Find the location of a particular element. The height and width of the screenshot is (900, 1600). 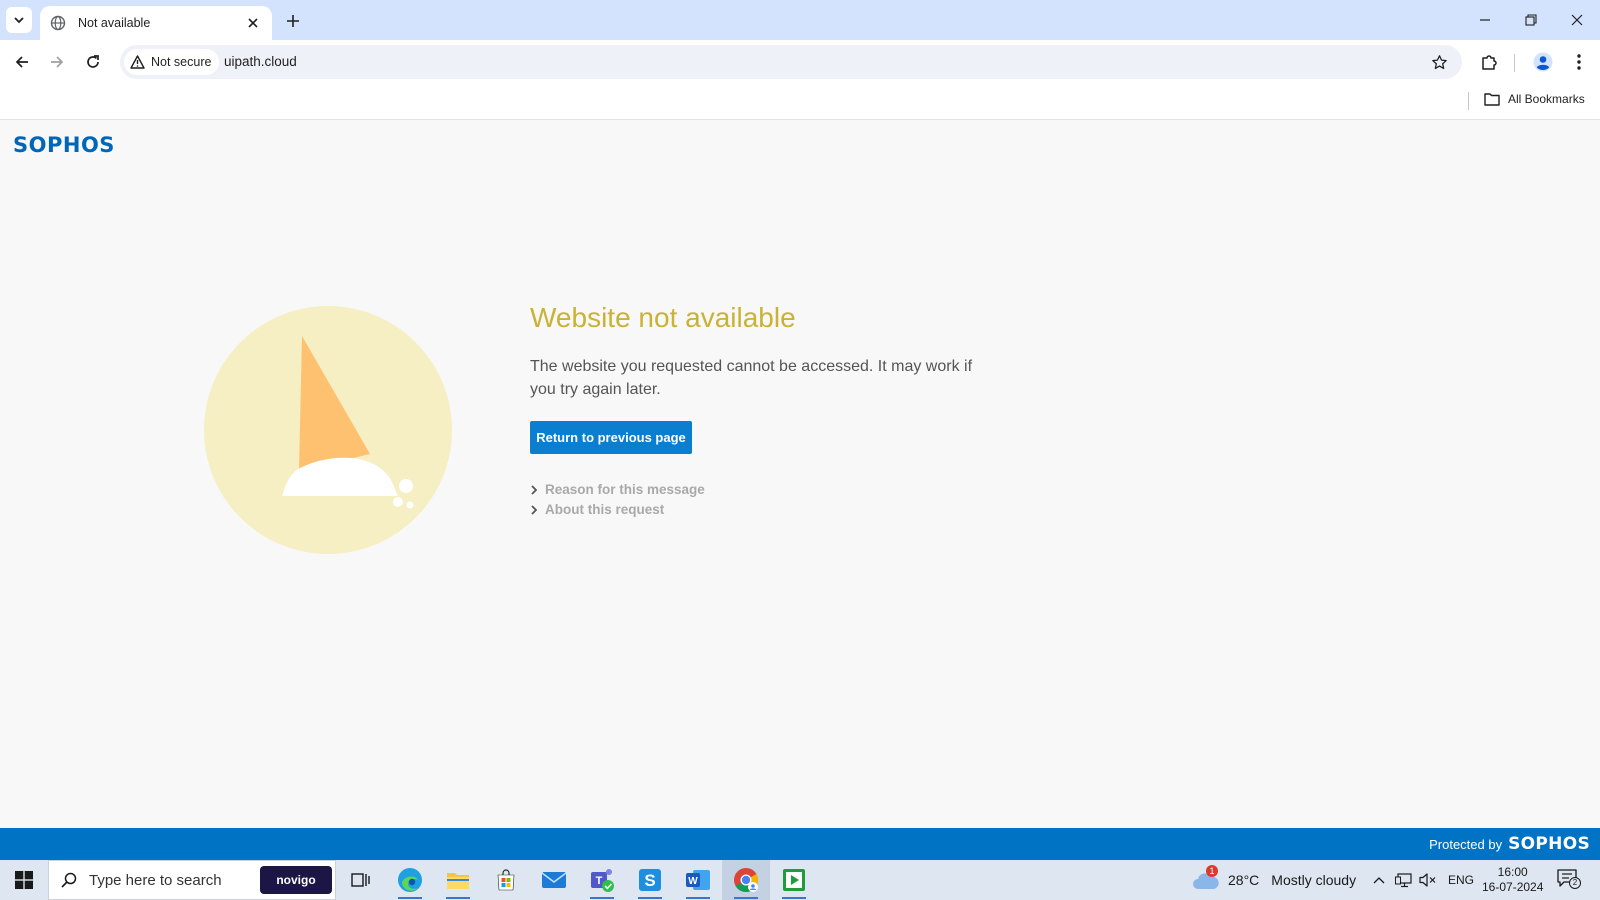

weather-alert-badge: 1 is located at coordinates (1212, 871).